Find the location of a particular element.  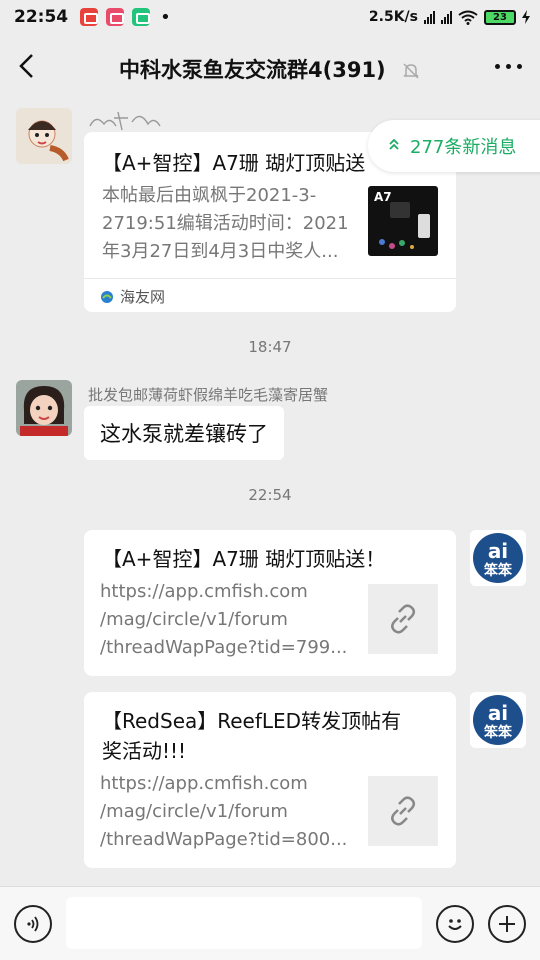

link-title-line: 奖活动!!! is located at coordinates (144, 751).